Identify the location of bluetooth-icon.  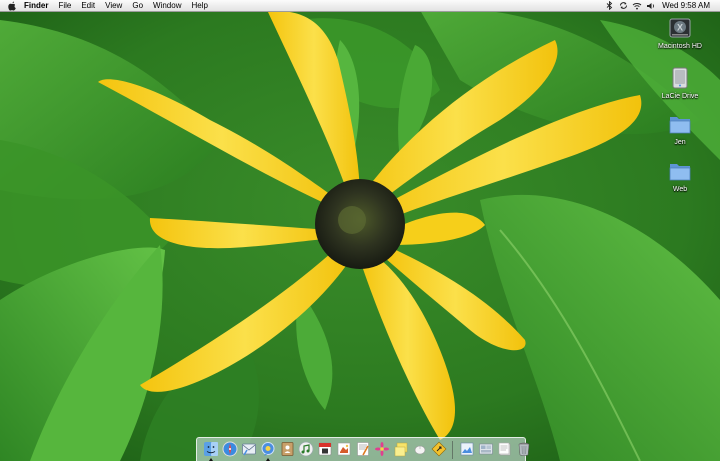
(609, 5).